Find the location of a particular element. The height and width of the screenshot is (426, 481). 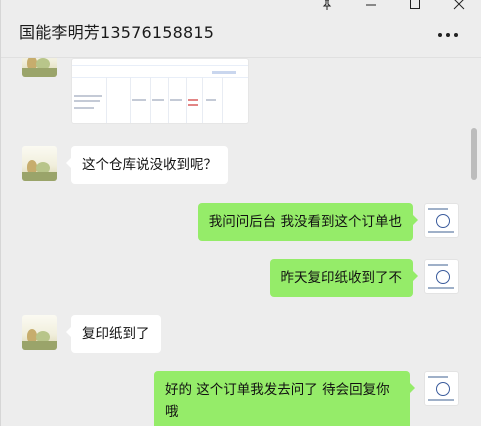

close-button is located at coordinates (459, 7).